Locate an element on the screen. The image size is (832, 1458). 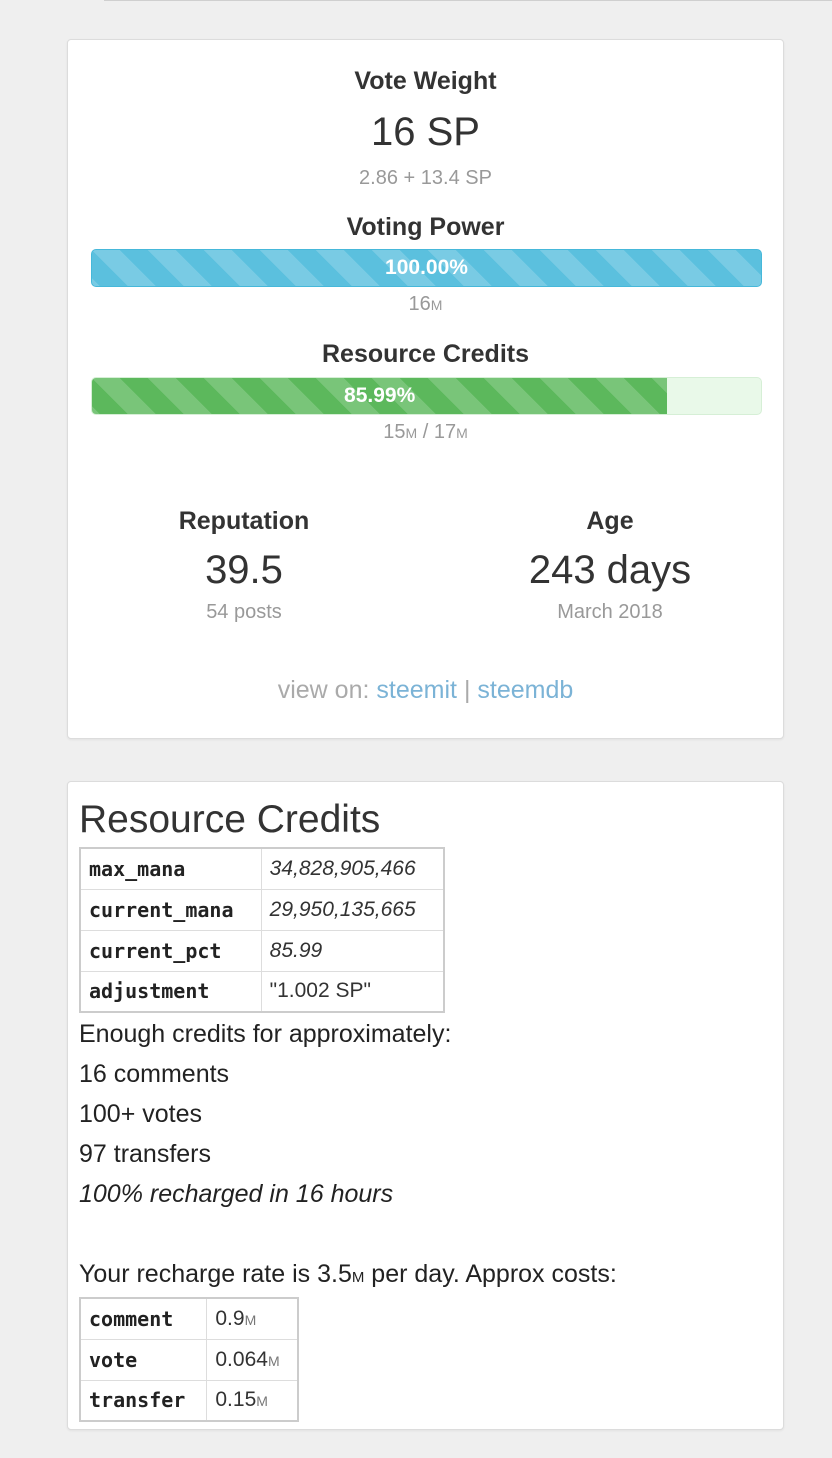
rc-max-unit: M is located at coordinates (462, 433).